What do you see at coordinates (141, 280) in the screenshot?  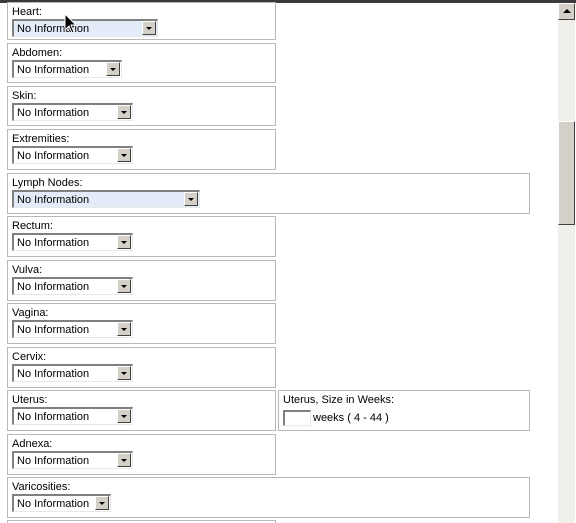 I see `field-vulva: Vulva: No Information` at bounding box center [141, 280].